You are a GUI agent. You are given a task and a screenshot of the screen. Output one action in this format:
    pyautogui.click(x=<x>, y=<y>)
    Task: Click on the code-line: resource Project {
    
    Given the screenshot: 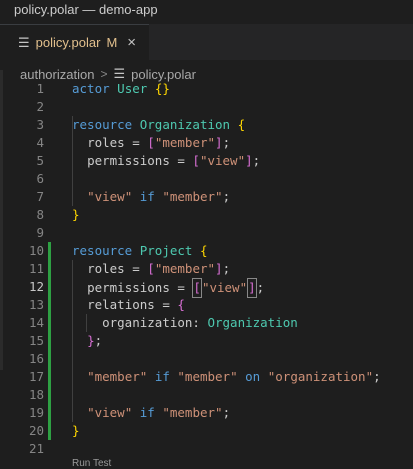 What is the action you would take?
    pyautogui.click(x=140, y=250)
    